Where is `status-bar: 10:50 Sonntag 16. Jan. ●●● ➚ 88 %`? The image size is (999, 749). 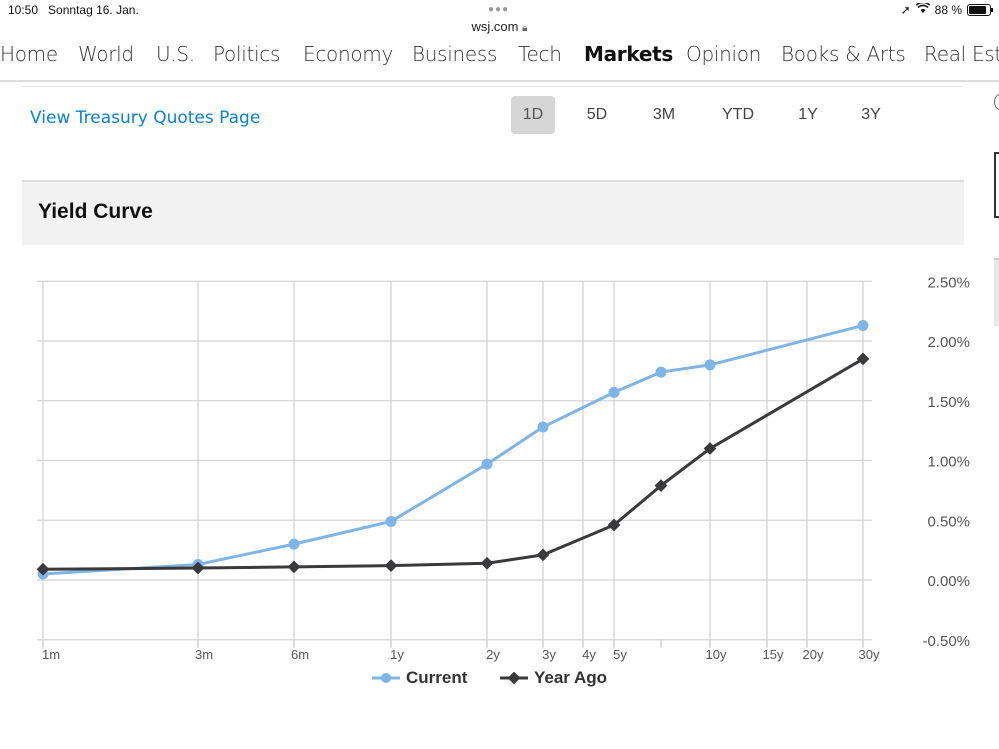
status-bar: 10:50 Sonntag 16. Jan. ●●● ➚ 88 % is located at coordinates (499, 10).